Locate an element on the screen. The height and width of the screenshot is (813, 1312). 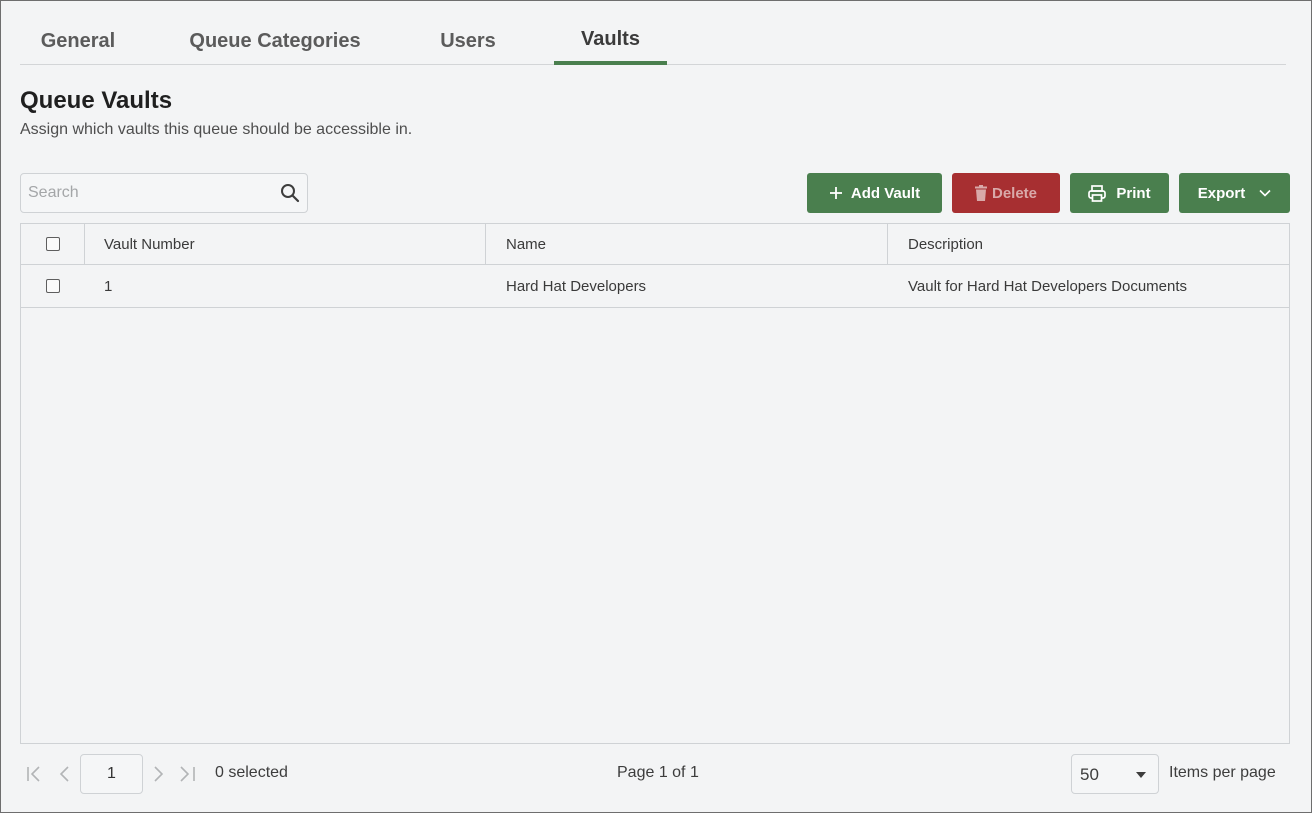
first-page-icon is located at coordinates (35, 774).